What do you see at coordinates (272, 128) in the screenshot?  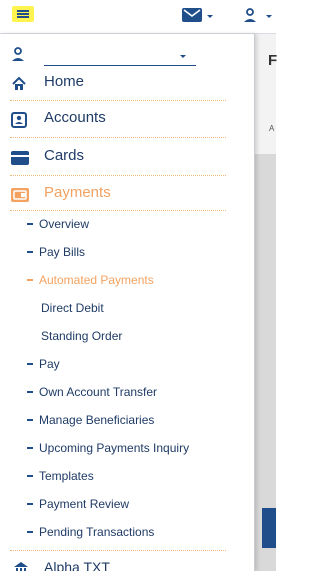 I see `background-text: A` at bounding box center [272, 128].